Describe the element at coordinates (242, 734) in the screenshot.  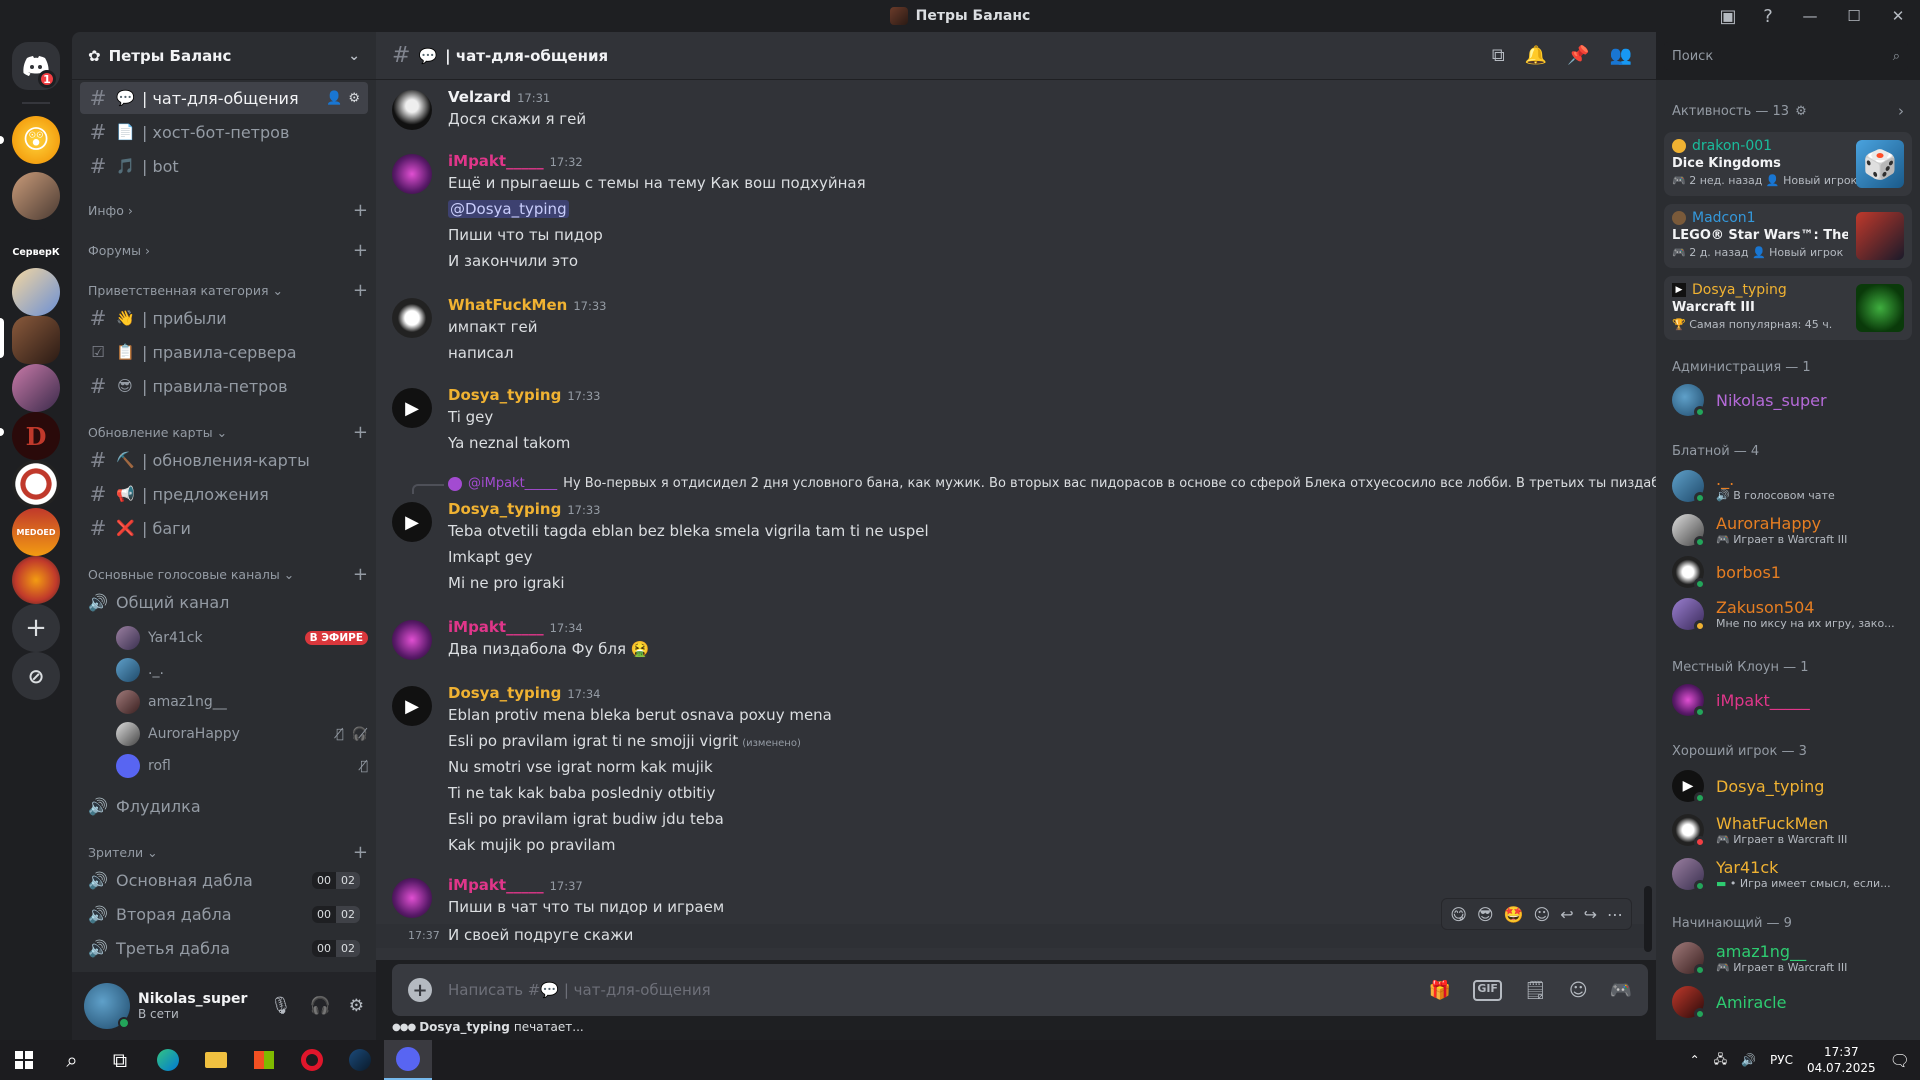
I see `voice-user: AuroraHappy 🎙̸ 🎧̸` at that location.